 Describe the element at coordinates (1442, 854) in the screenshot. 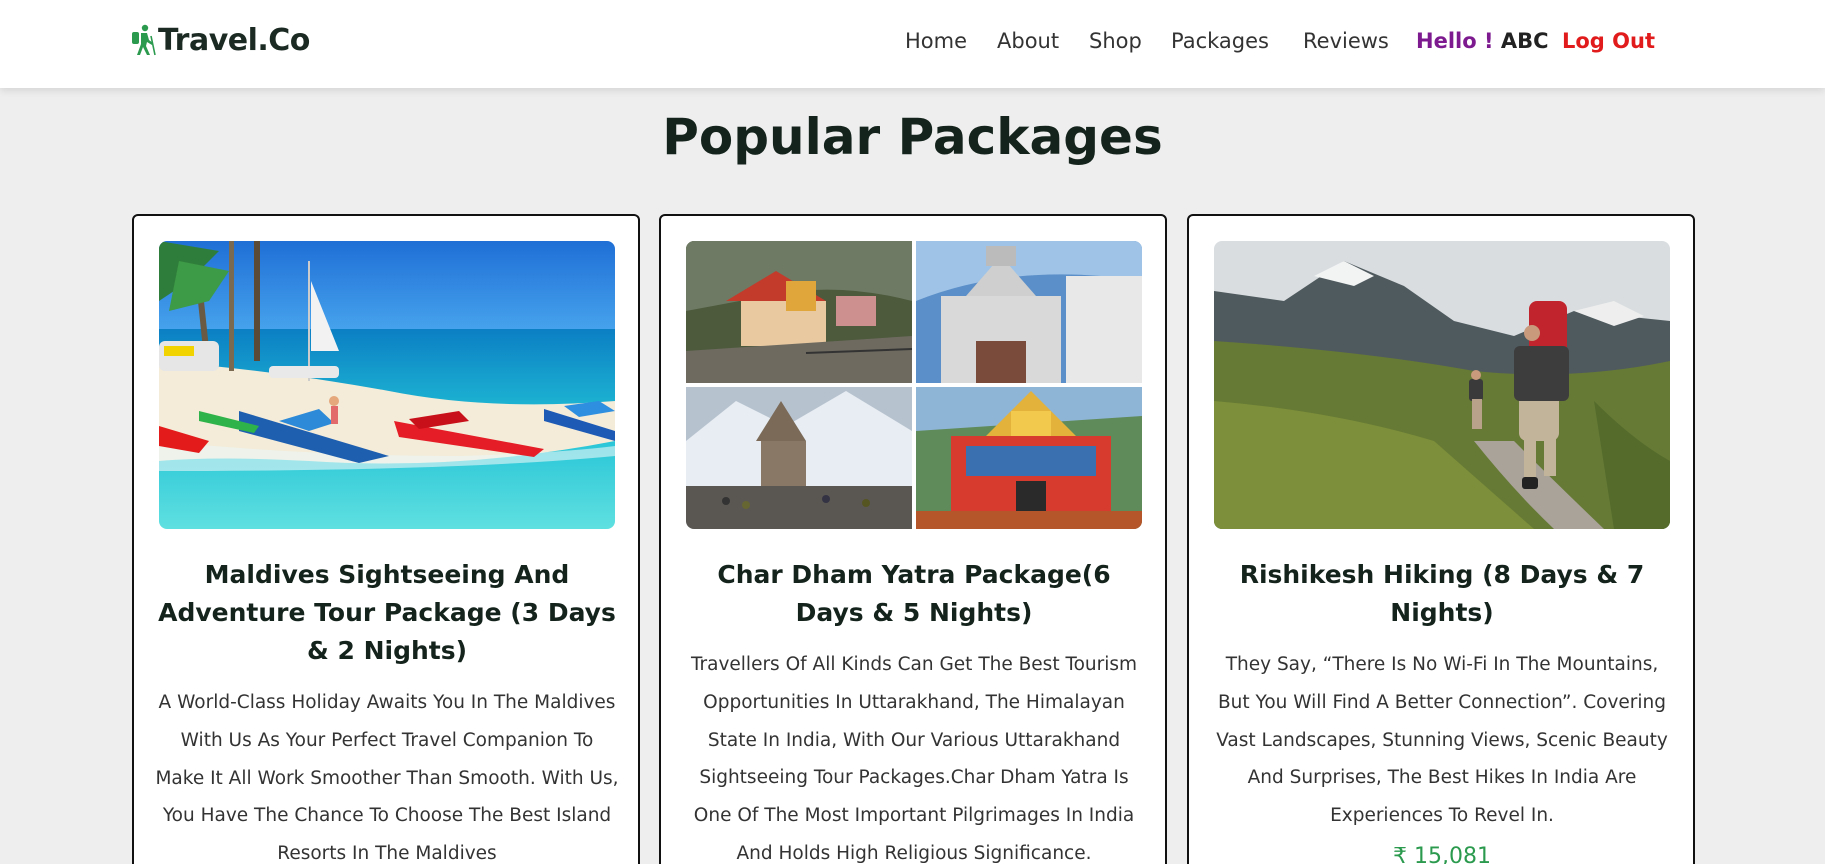

I see `package-price: ₹ 15,081` at that location.